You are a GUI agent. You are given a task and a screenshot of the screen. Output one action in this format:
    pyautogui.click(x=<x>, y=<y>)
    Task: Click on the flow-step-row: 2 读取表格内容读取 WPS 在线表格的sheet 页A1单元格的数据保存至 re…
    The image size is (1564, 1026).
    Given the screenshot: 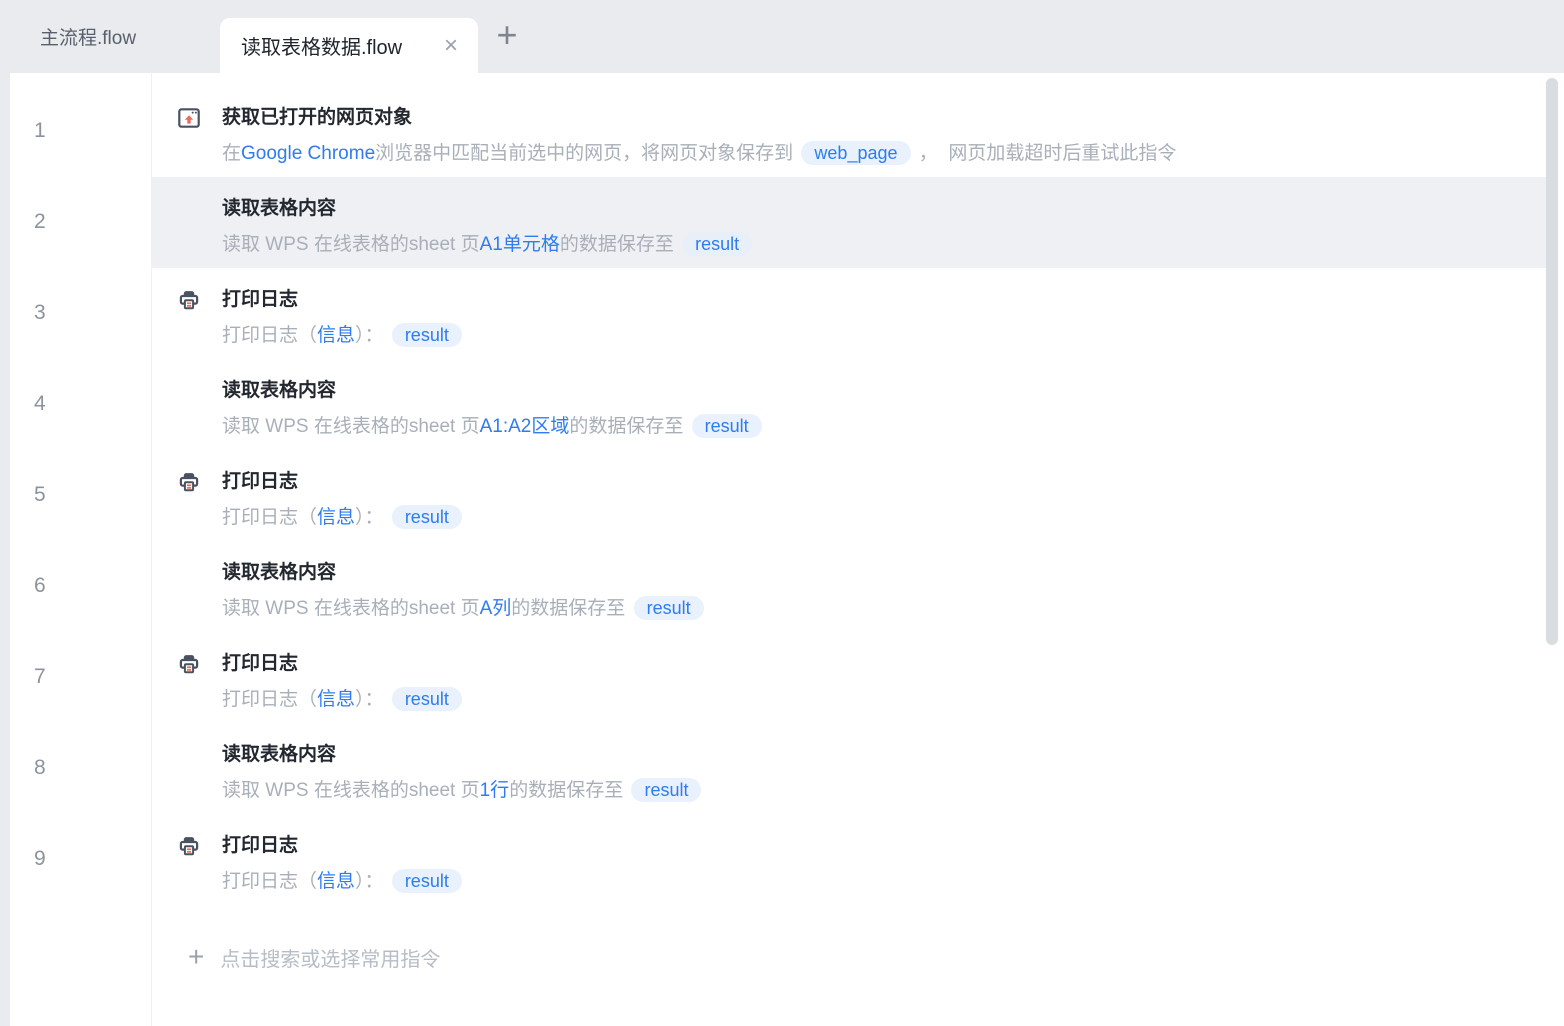 What is the action you would take?
    pyautogui.click(x=787, y=222)
    